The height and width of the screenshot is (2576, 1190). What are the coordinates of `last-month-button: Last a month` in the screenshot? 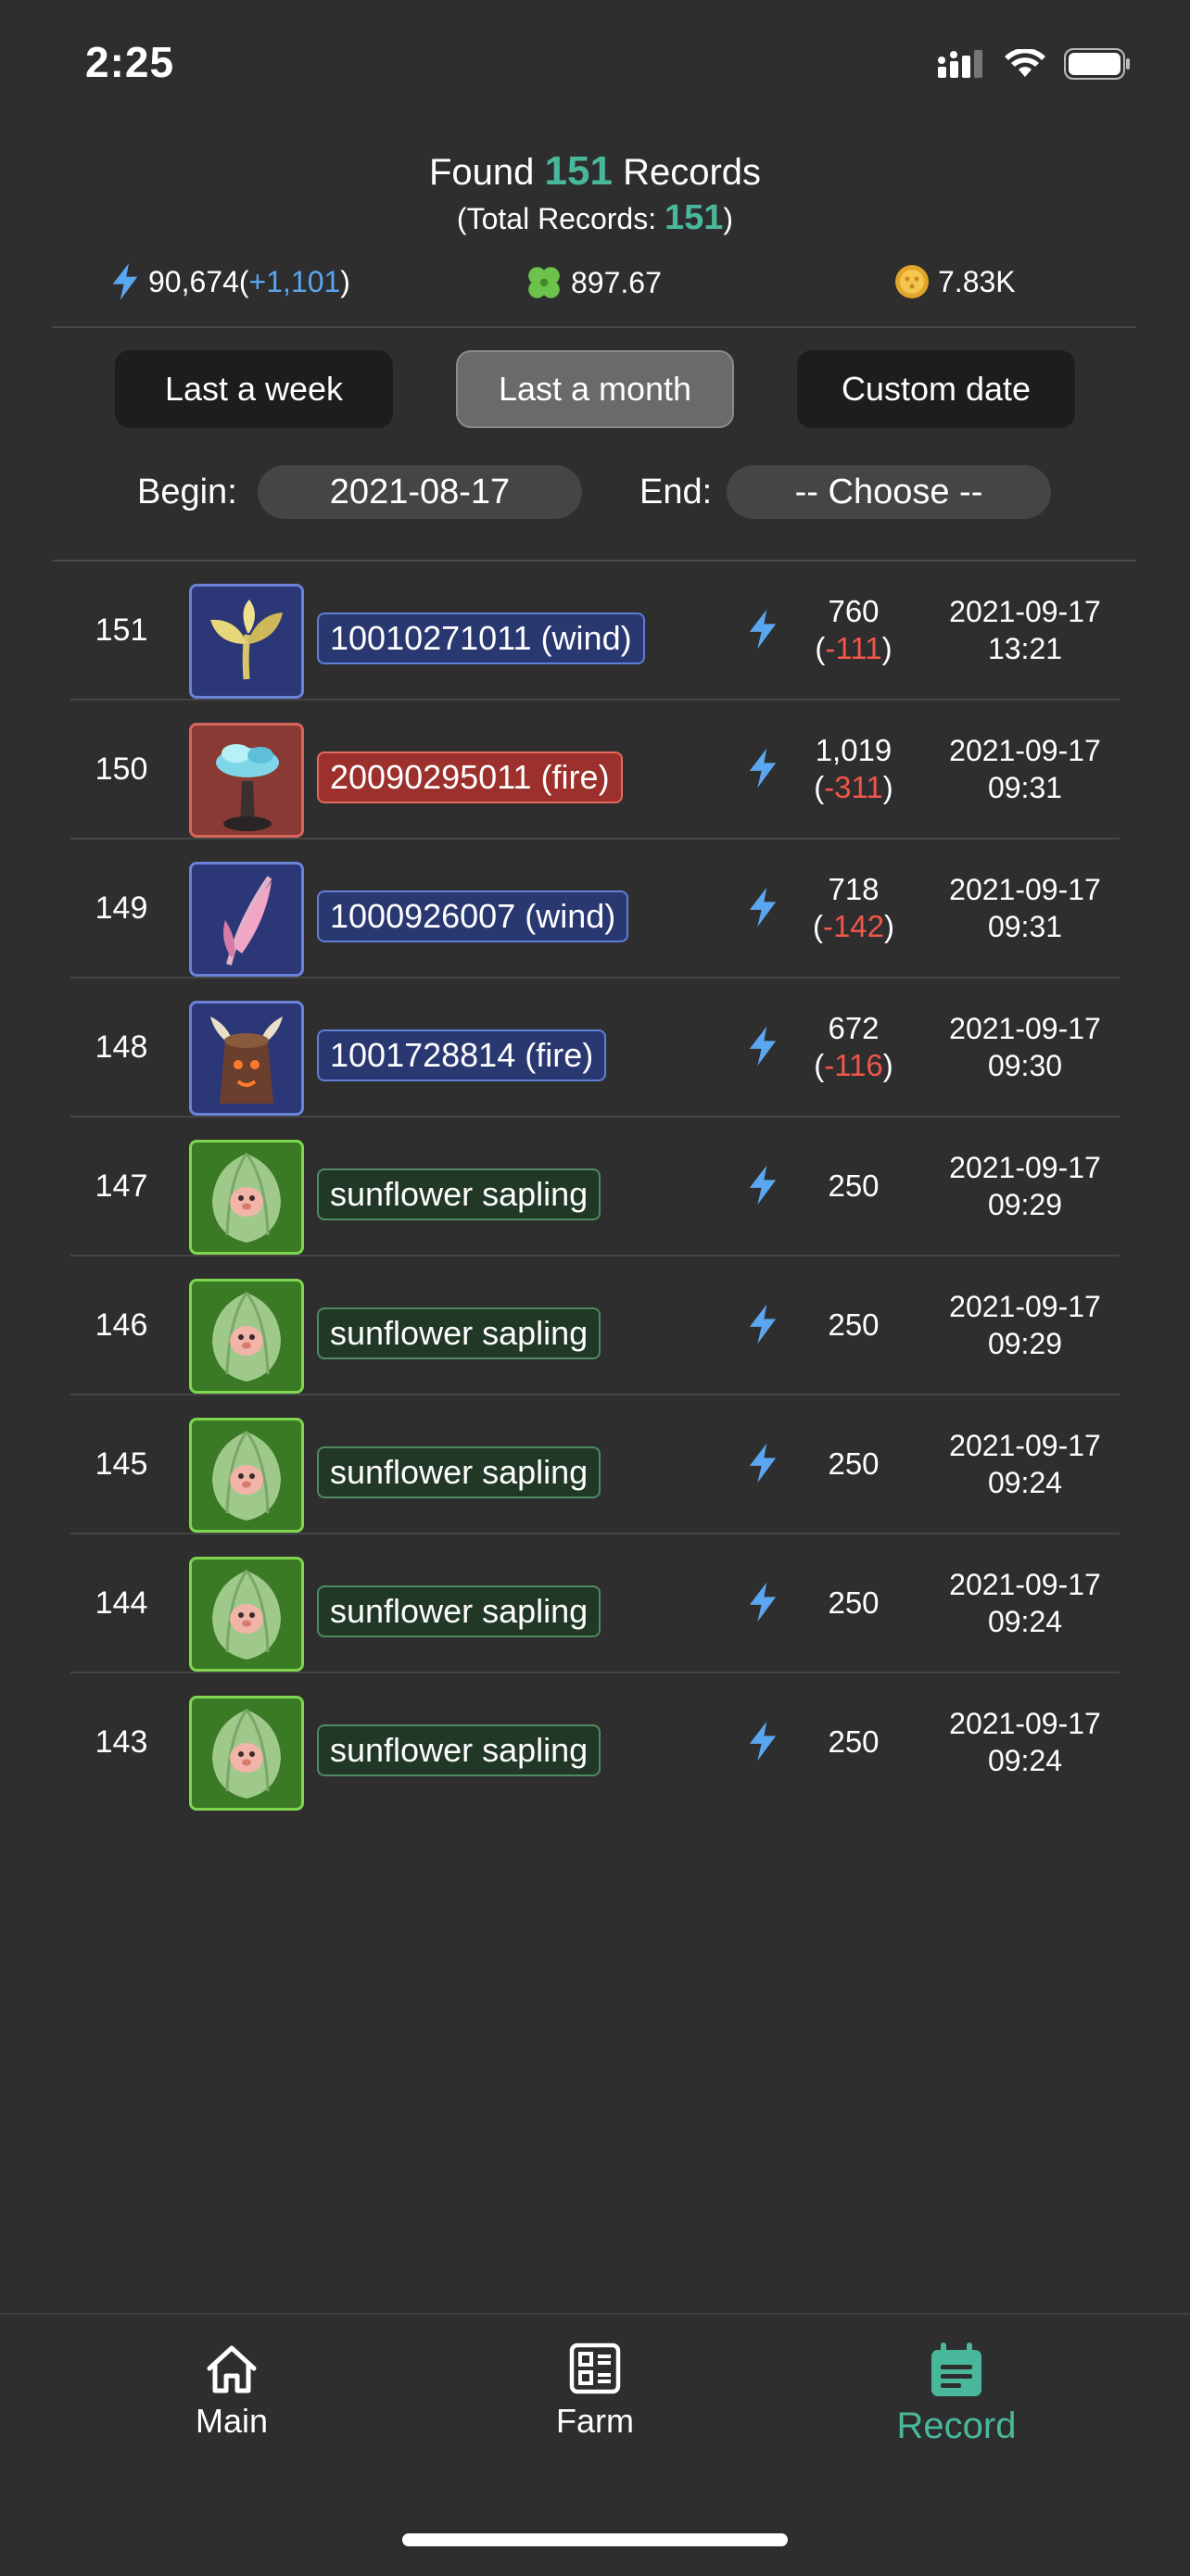 It's located at (595, 389).